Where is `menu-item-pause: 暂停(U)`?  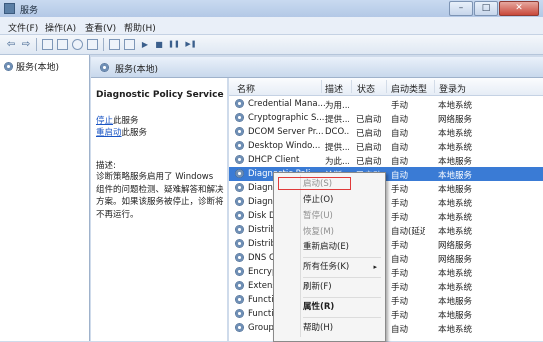
menu-item-pause: 暂停(U) is located at coordinates (318, 216).